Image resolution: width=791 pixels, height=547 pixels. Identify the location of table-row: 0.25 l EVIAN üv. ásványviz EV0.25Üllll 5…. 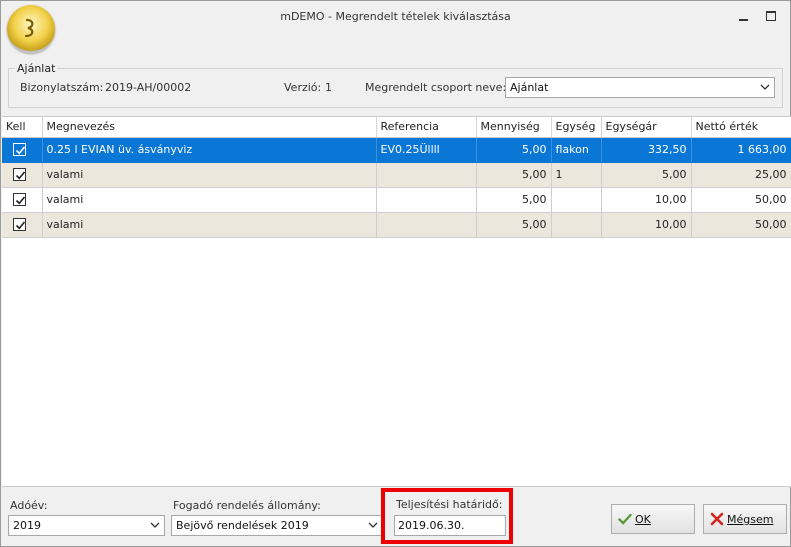
(396, 150).